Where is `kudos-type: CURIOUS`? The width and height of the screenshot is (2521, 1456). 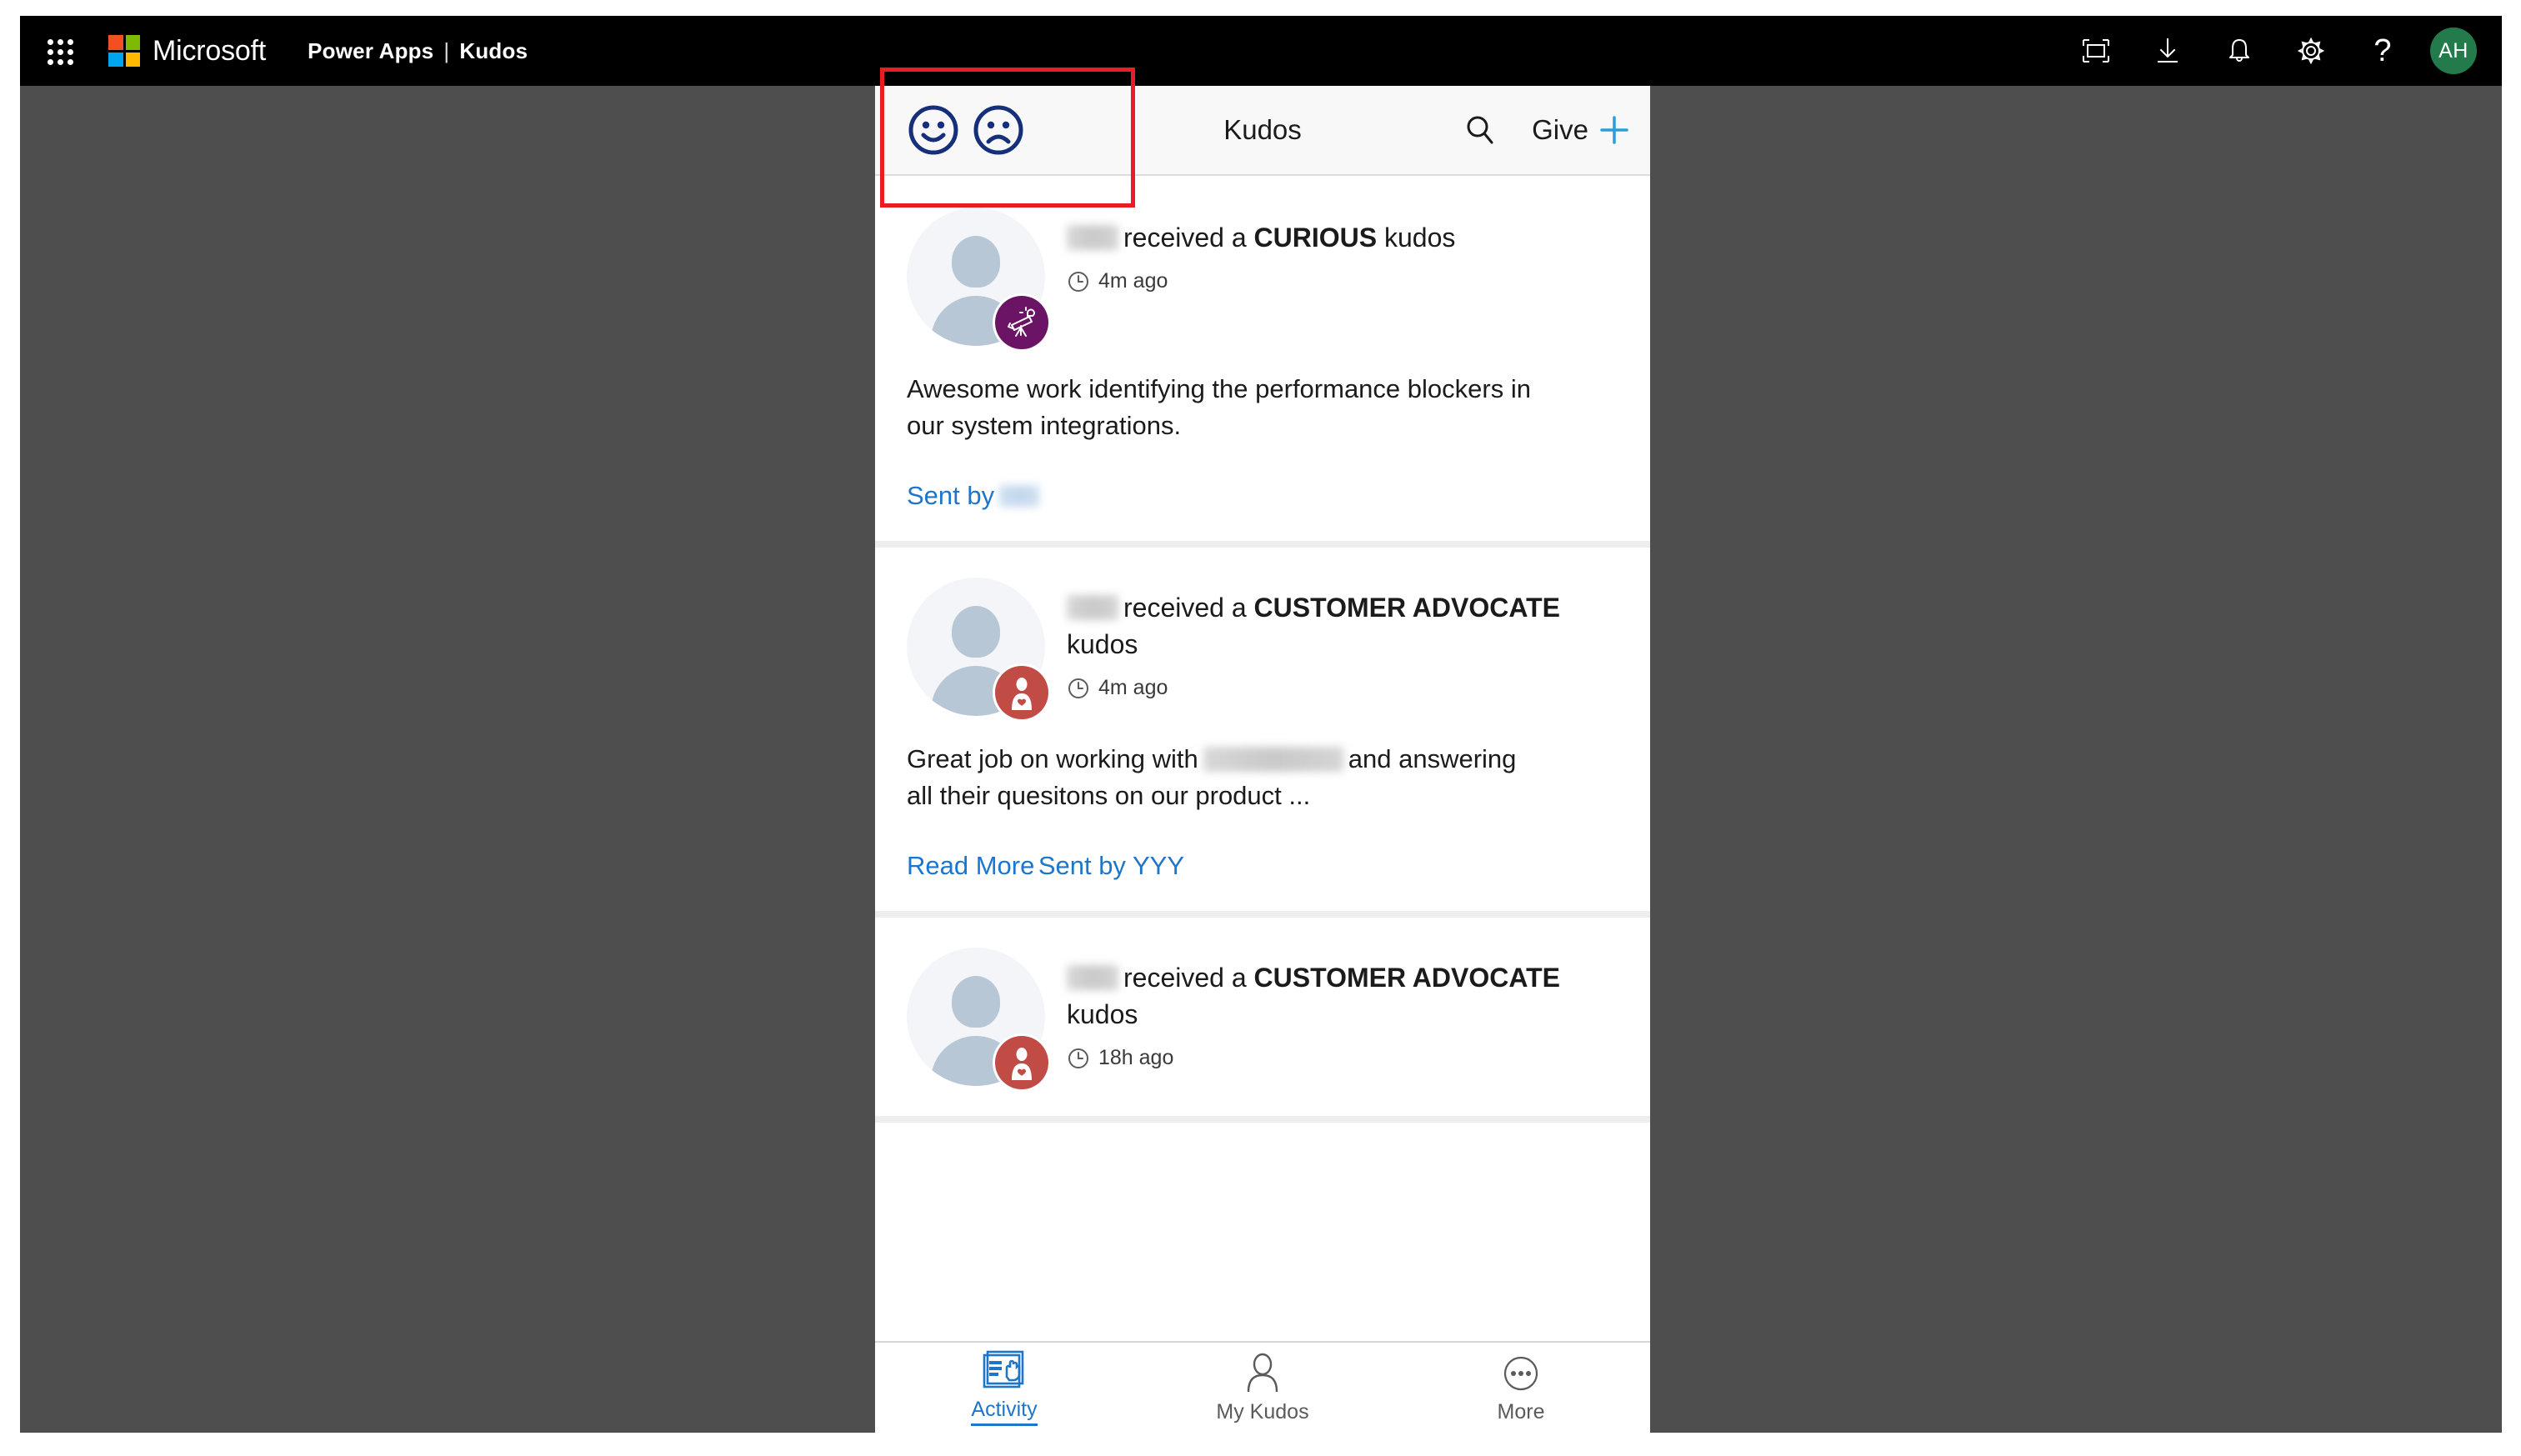 kudos-type: CURIOUS is located at coordinates (1315, 238).